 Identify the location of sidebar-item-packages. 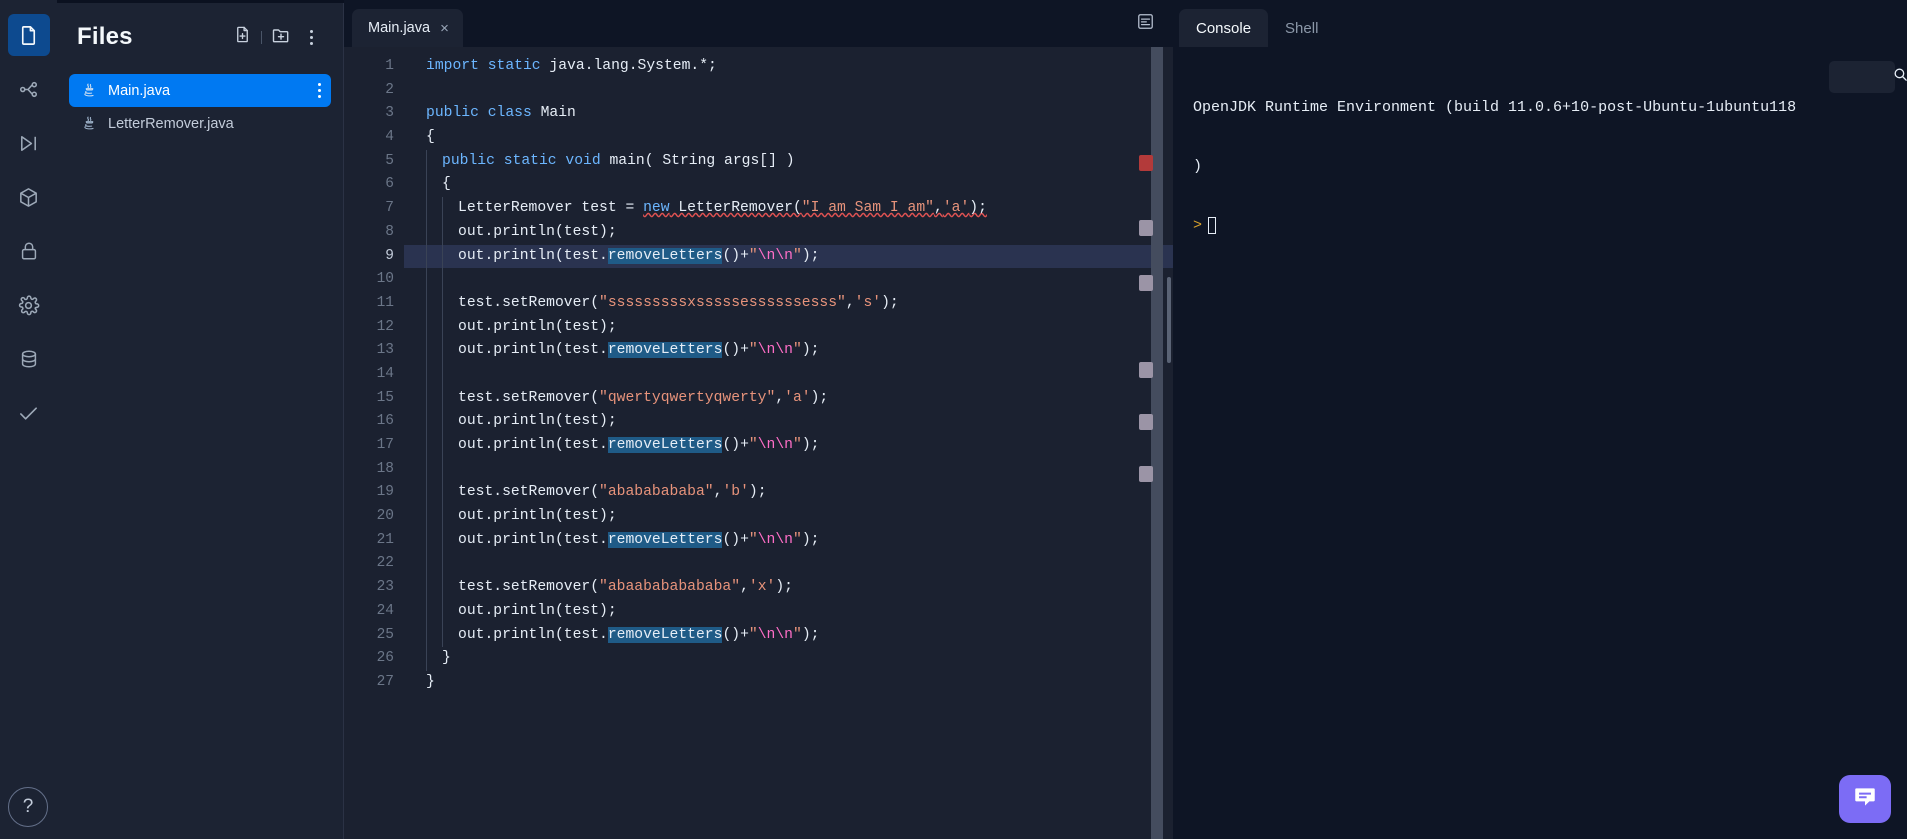
(29, 197).